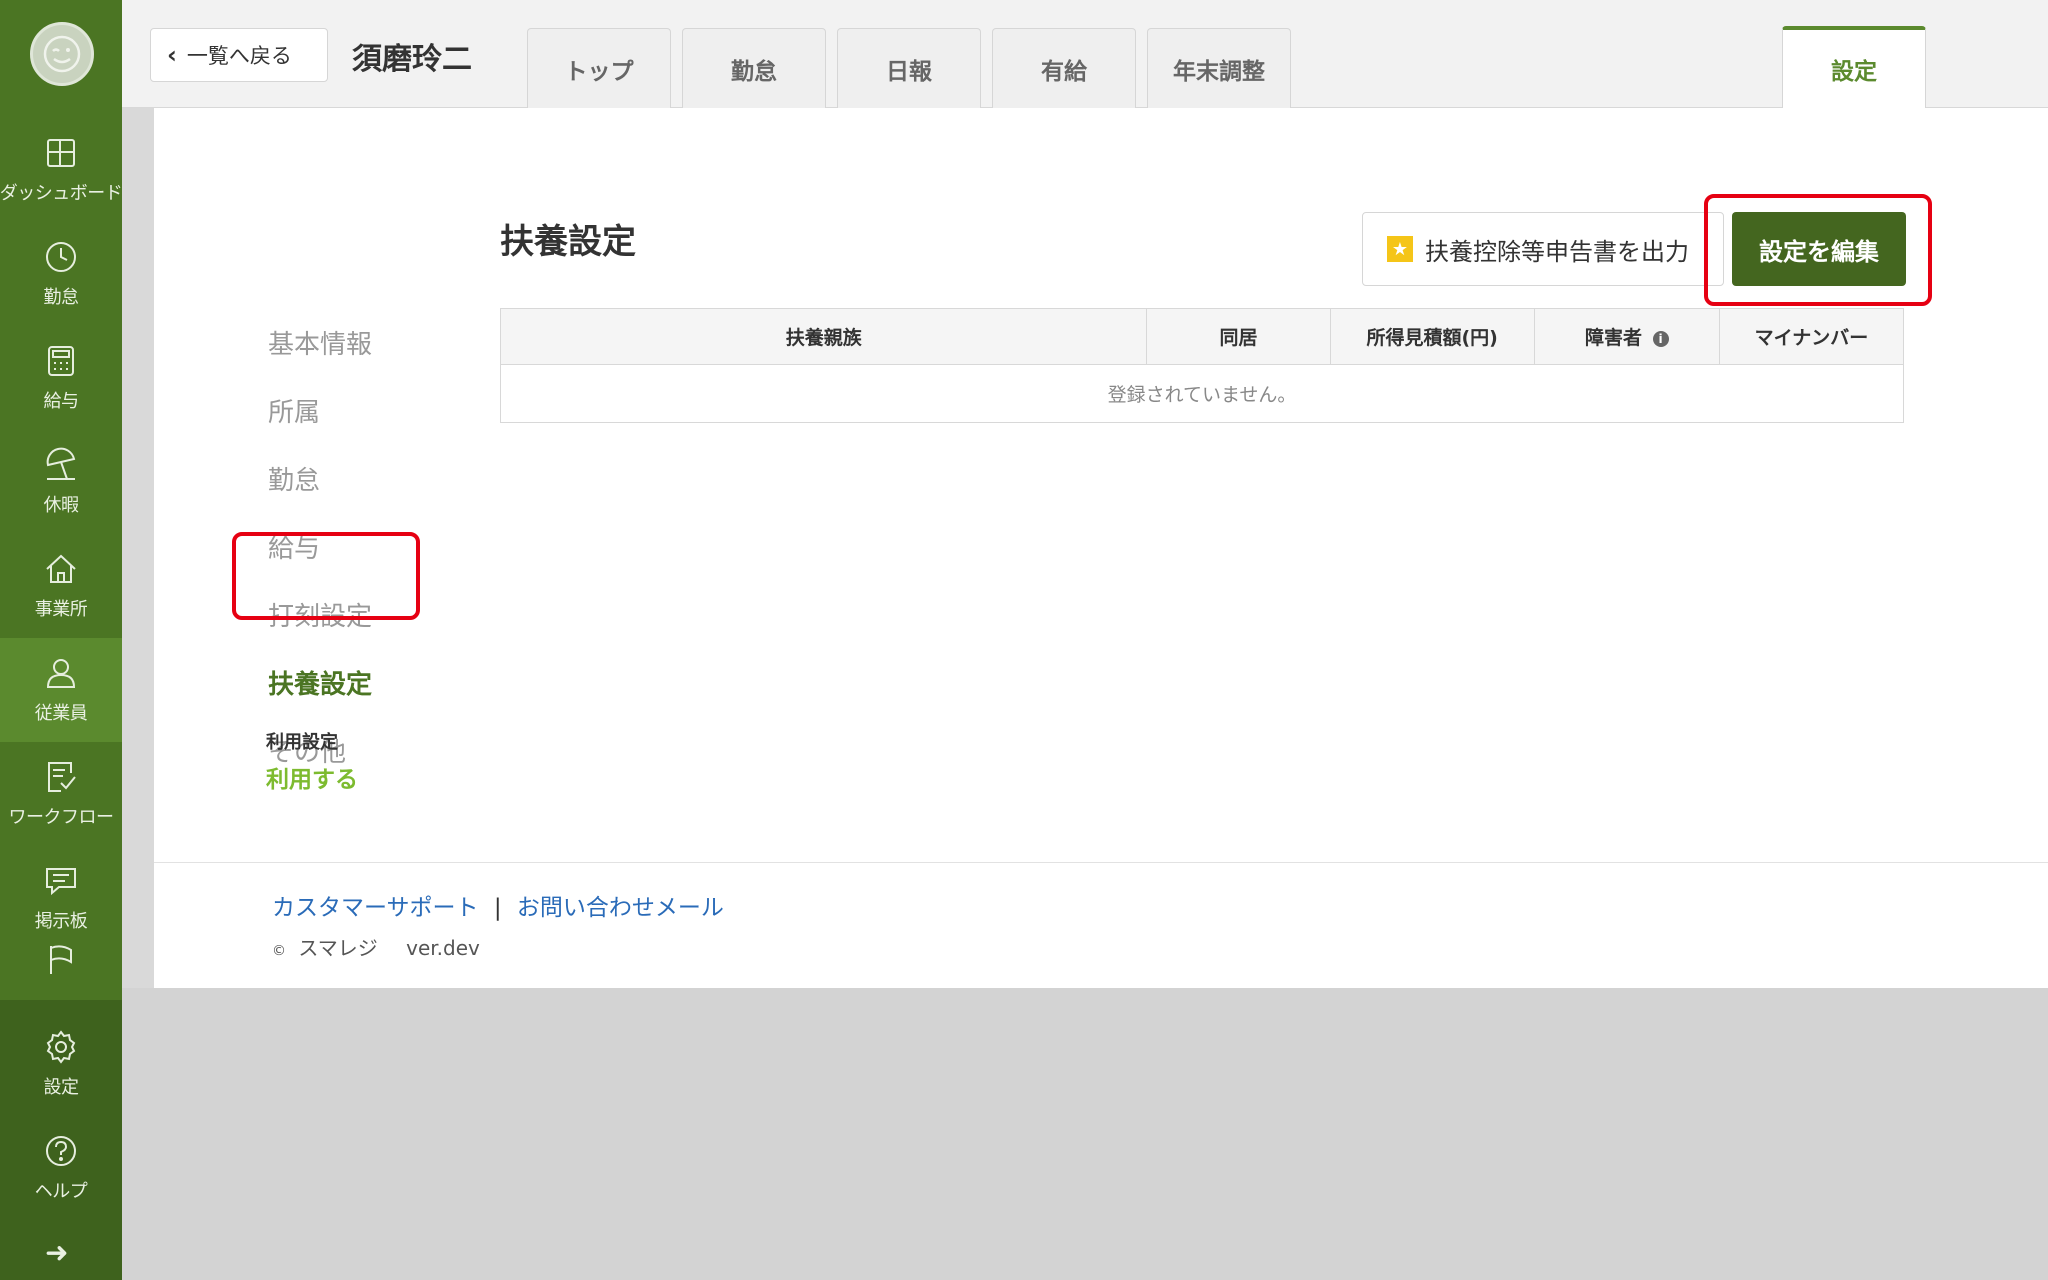  I want to click on footer-links: カスタマーサポート | お問い合わせメール, so click(498, 905).